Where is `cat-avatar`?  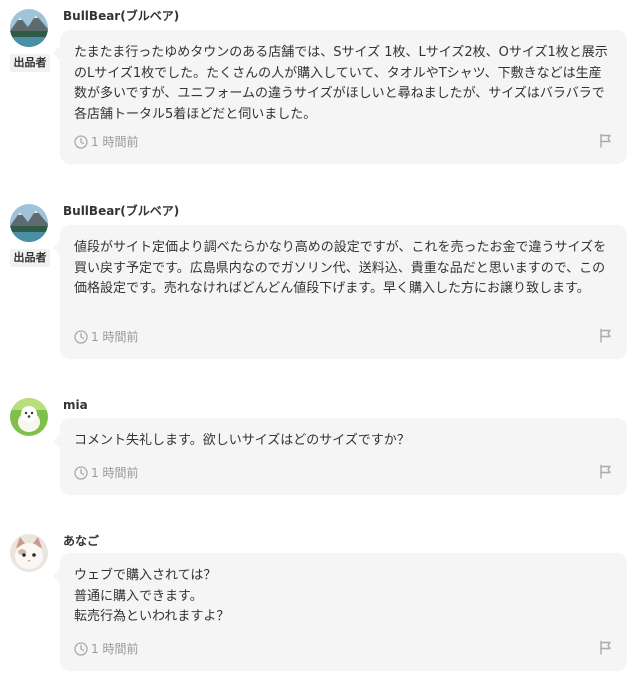
cat-avatar is located at coordinates (29, 553).